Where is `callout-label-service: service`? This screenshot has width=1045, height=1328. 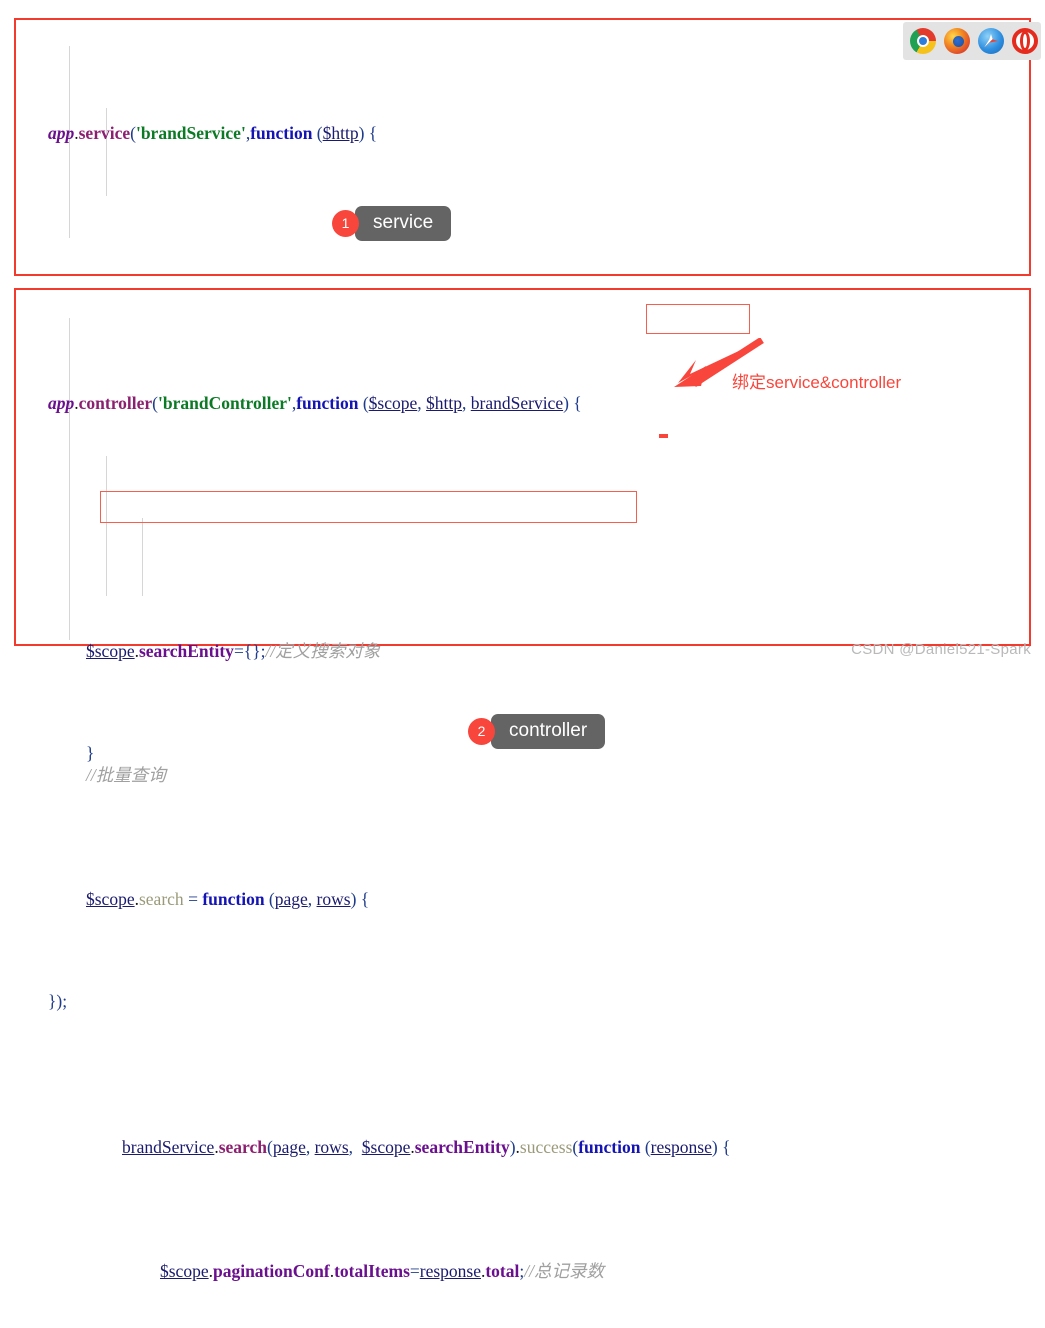 callout-label-service: service is located at coordinates (399, 223).